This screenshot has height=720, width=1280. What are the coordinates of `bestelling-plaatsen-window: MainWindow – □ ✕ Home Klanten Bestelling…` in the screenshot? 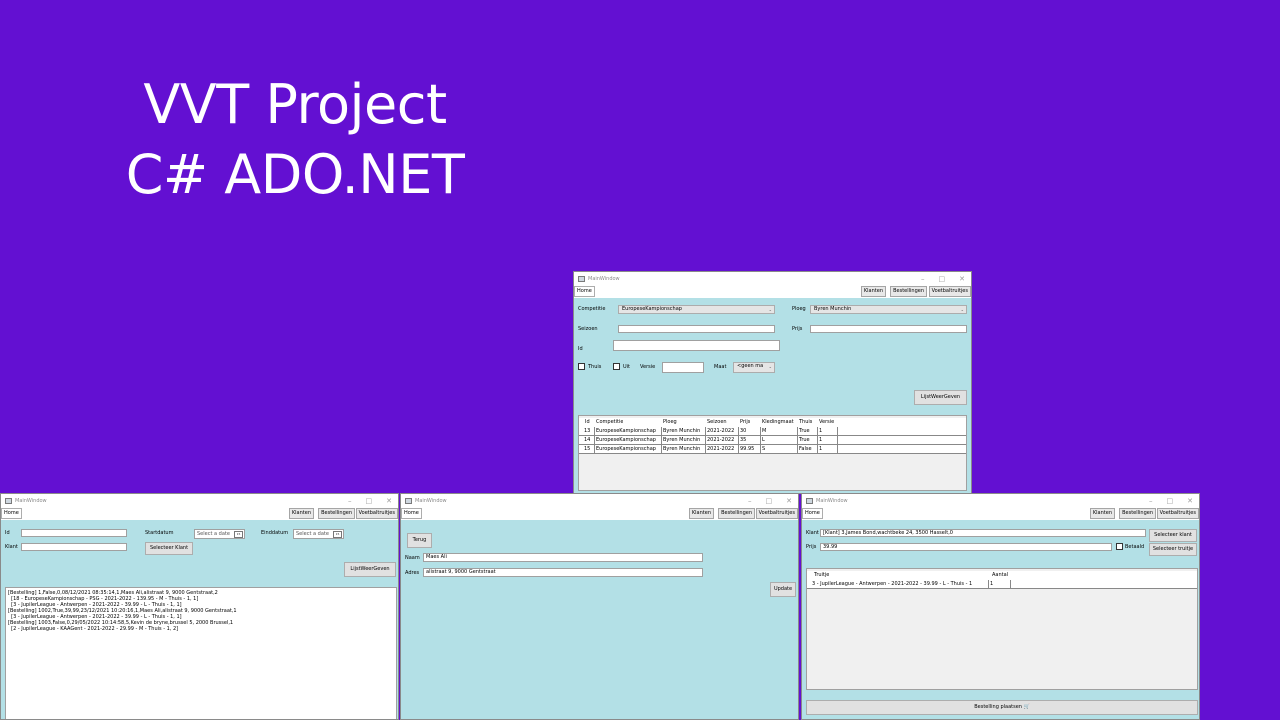 It's located at (1000, 606).